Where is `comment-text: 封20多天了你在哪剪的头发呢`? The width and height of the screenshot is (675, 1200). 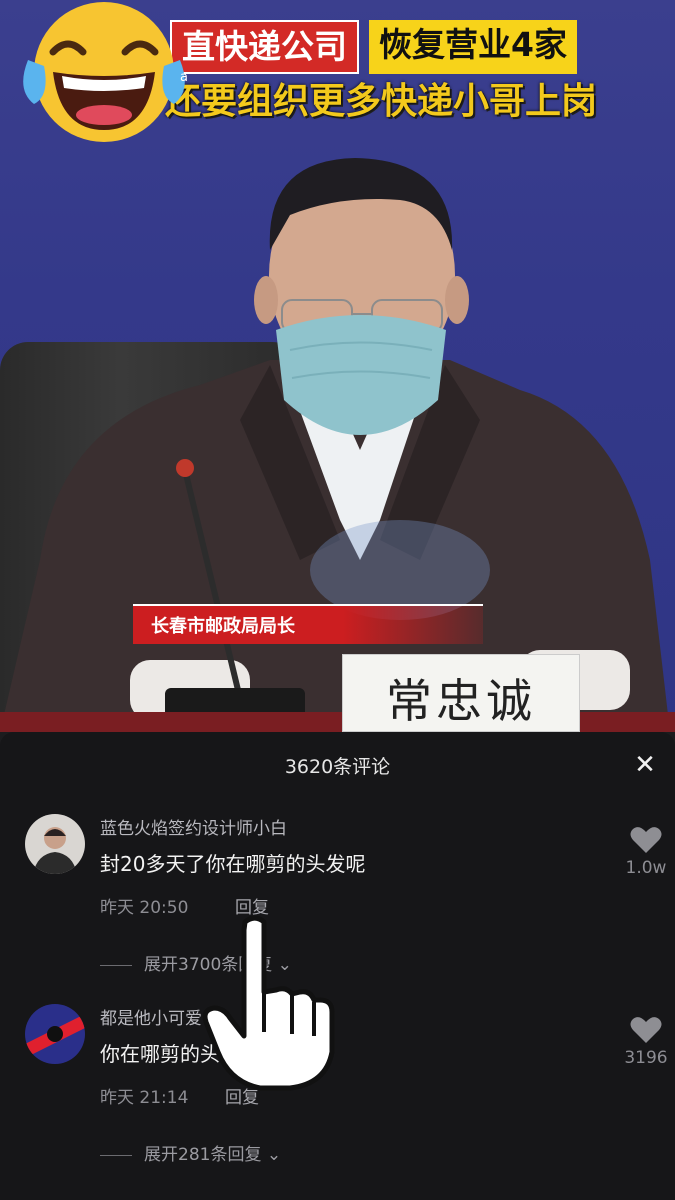 comment-text: 封20多天了你在哪剪的头发呢 is located at coordinates (233, 864).